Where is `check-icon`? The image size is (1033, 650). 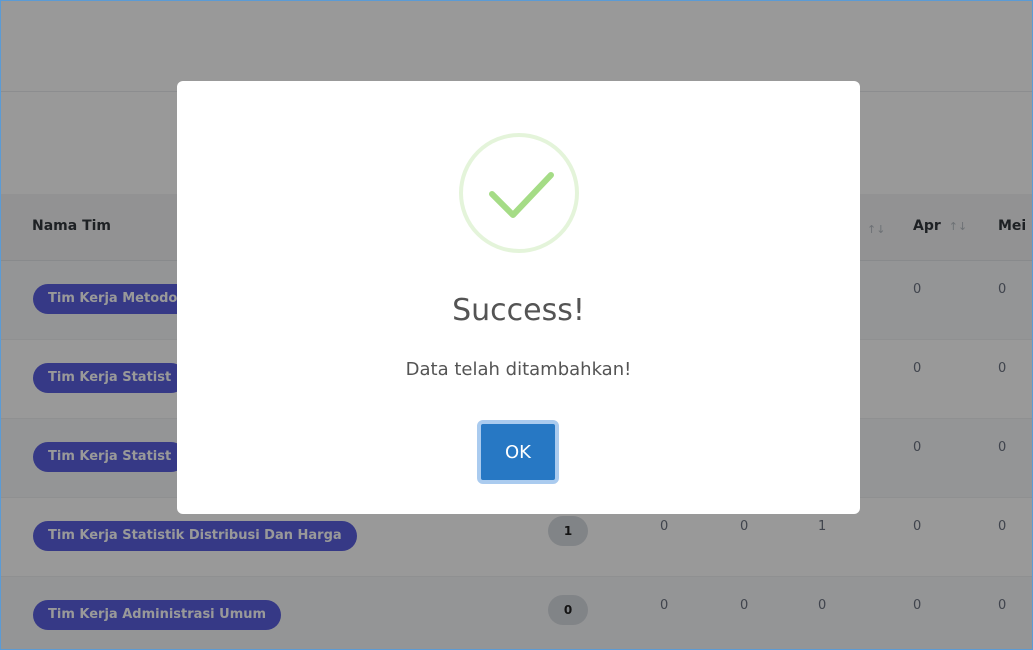
check-icon is located at coordinates (521, 195).